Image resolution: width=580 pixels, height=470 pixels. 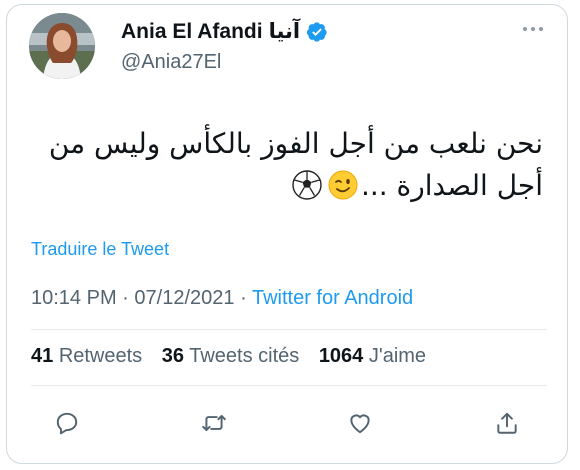 What do you see at coordinates (332, 298) in the screenshot?
I see `tweet-source-link: Twitter for Android` at bounding box center [332, 298].